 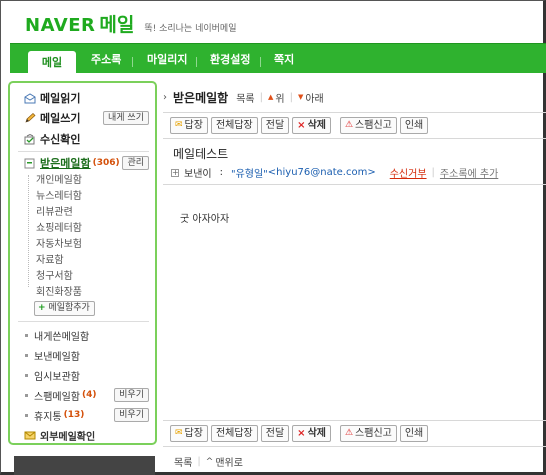 I want to click on sidebar-item-self-mail: 내게쓴메일함, so click(x=82, y=335).